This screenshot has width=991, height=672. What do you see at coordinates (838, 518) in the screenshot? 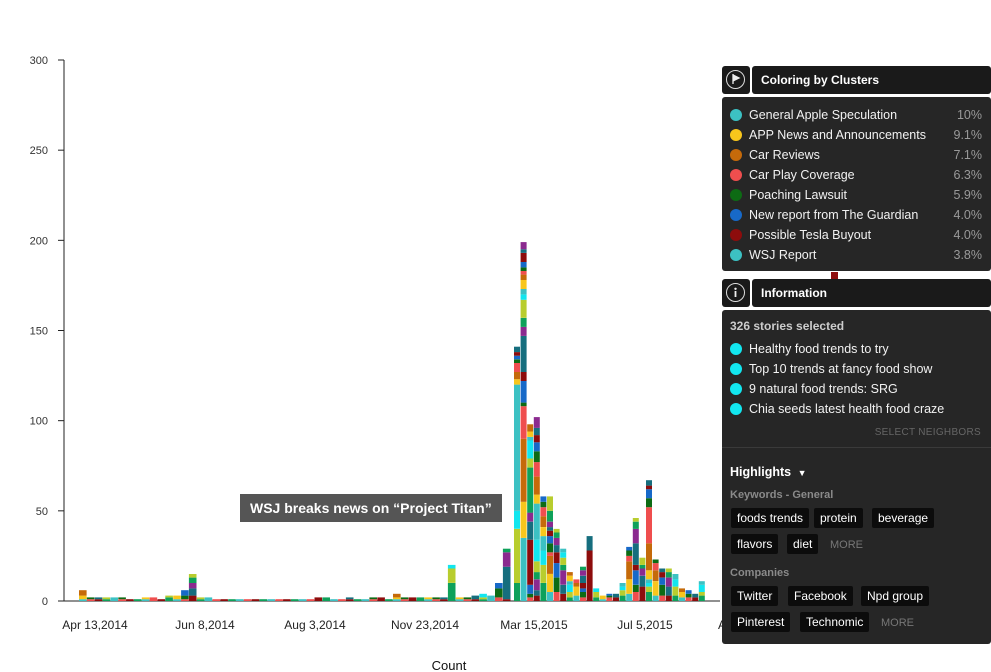
I see `keyword-chip: protein` at bounding box center [838, 518].